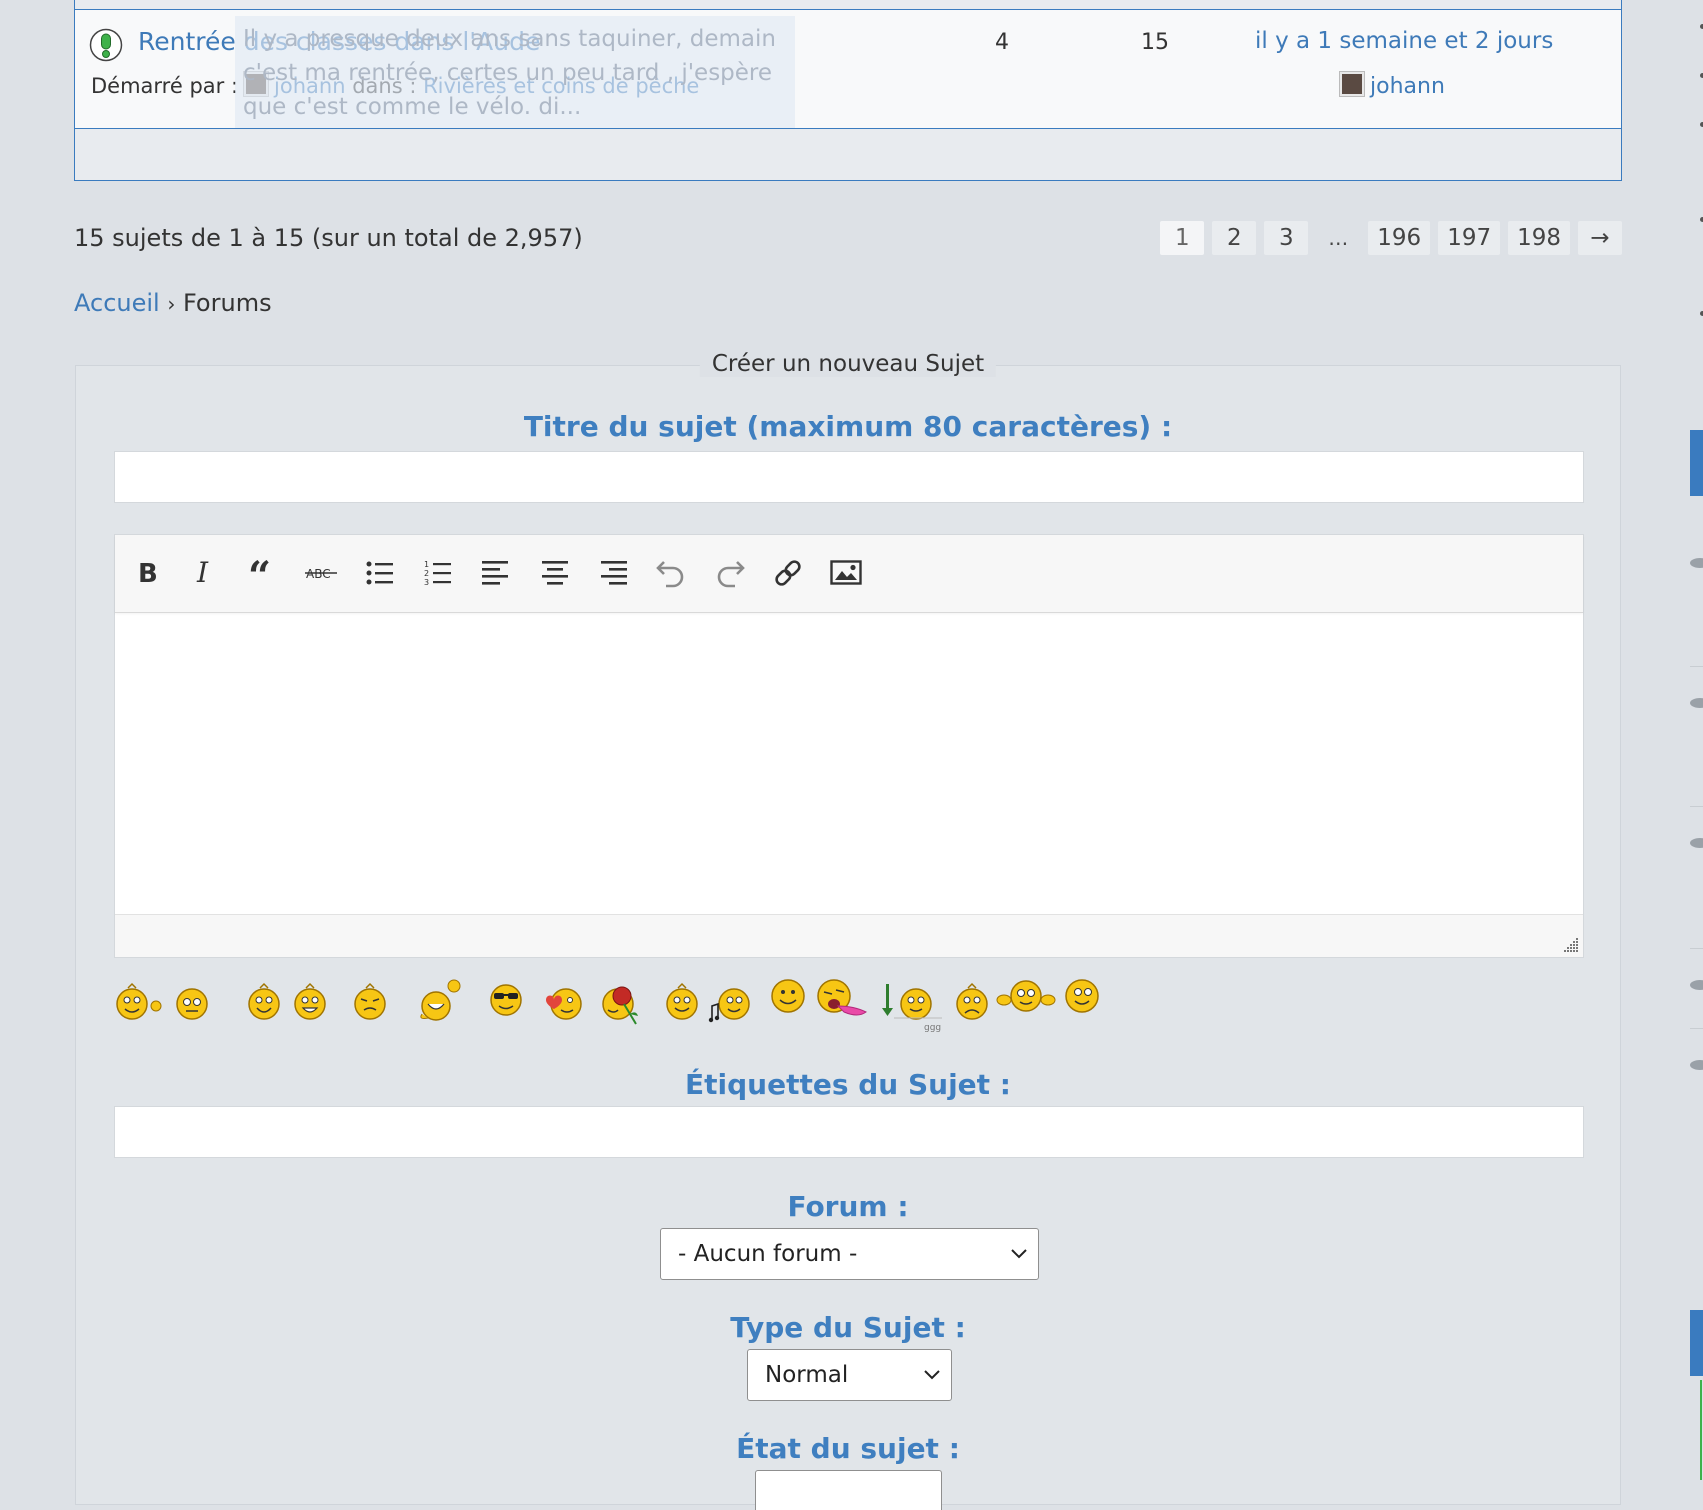 This screenshot has height=1510, width=1703. Describe the element at coordinates (496, 573) in the screenshot. I see `align-left-icon` at that location.